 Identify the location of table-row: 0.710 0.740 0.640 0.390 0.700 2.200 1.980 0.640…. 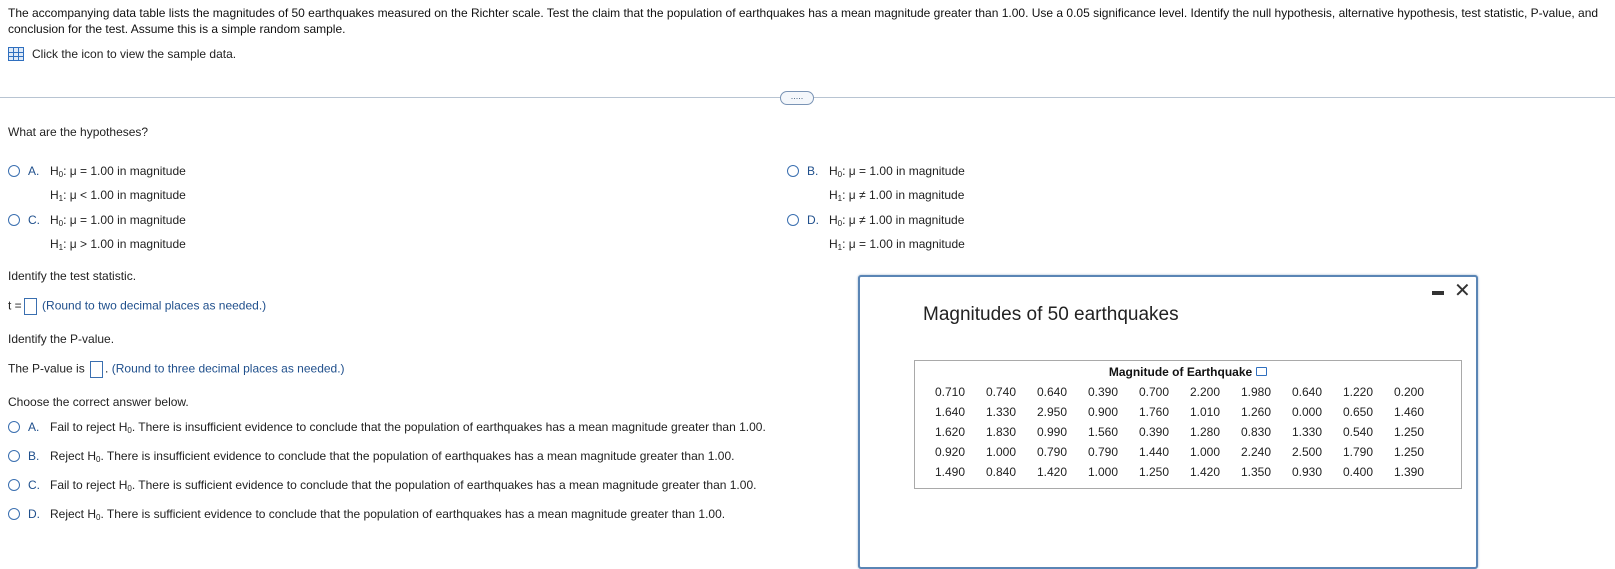
(1190, 392).